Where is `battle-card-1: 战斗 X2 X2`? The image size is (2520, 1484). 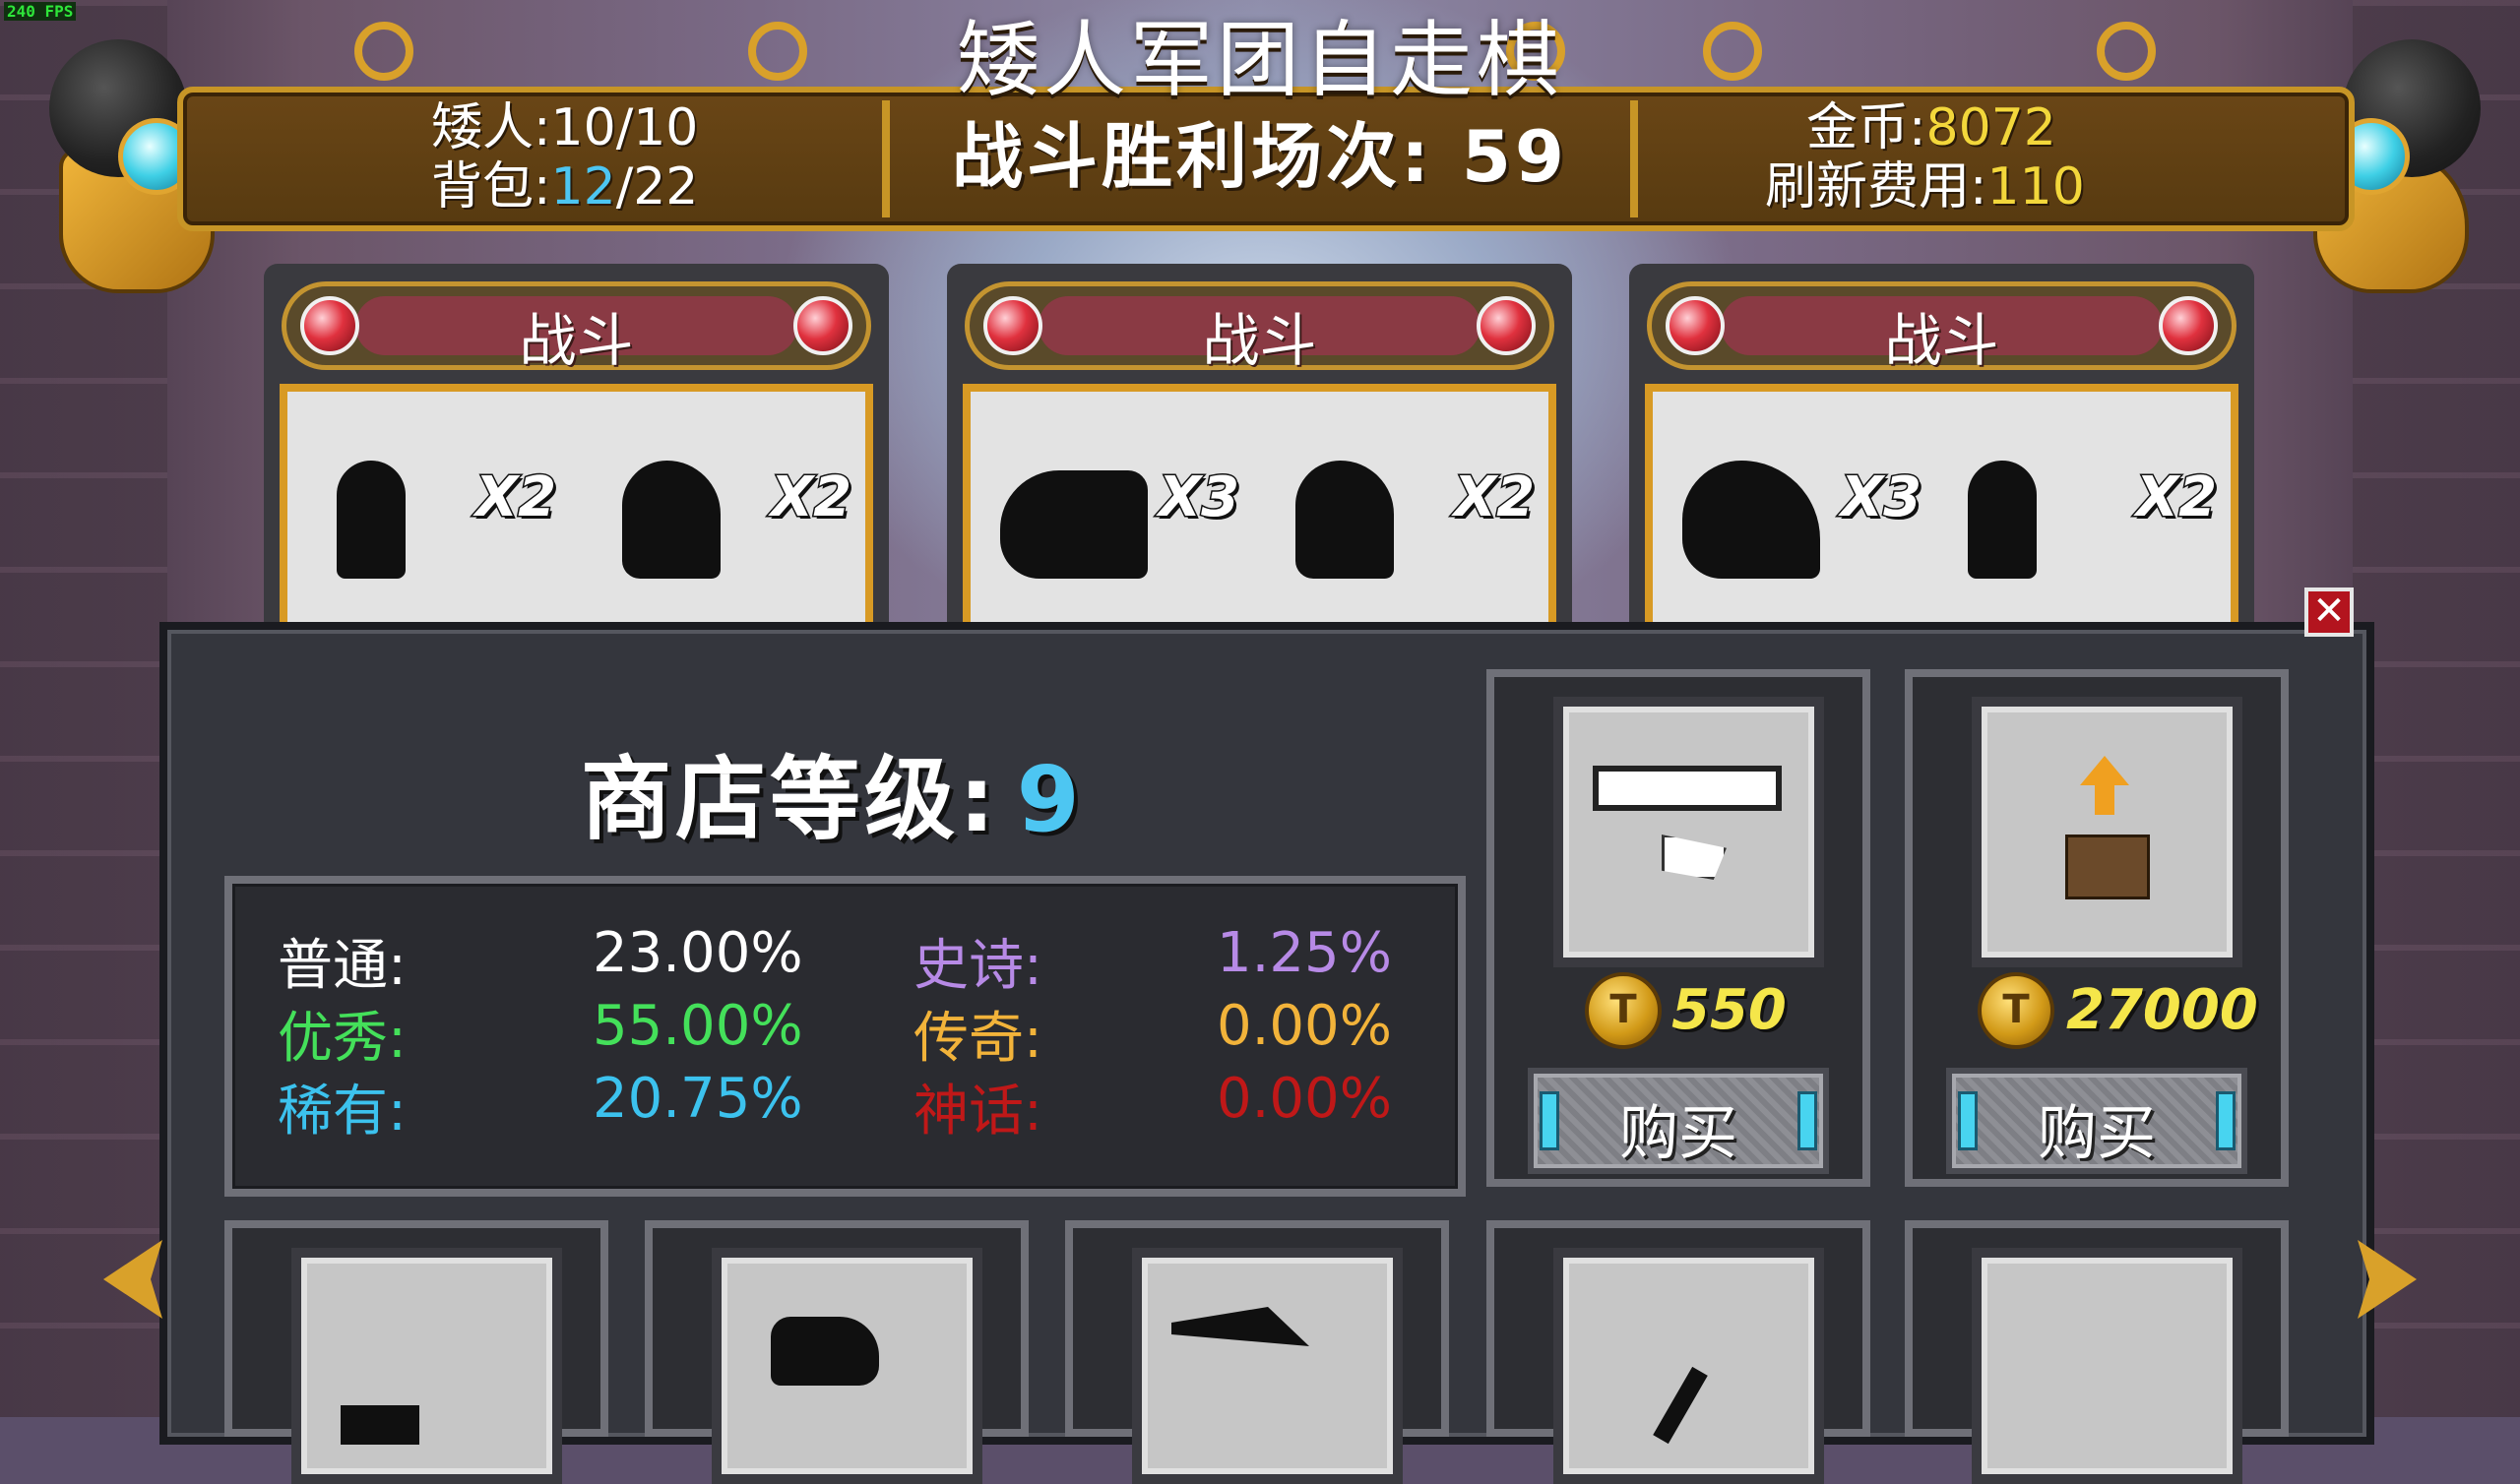
battle-card-1: 战斗 X2 X2 is located at coordinates (576, 451).